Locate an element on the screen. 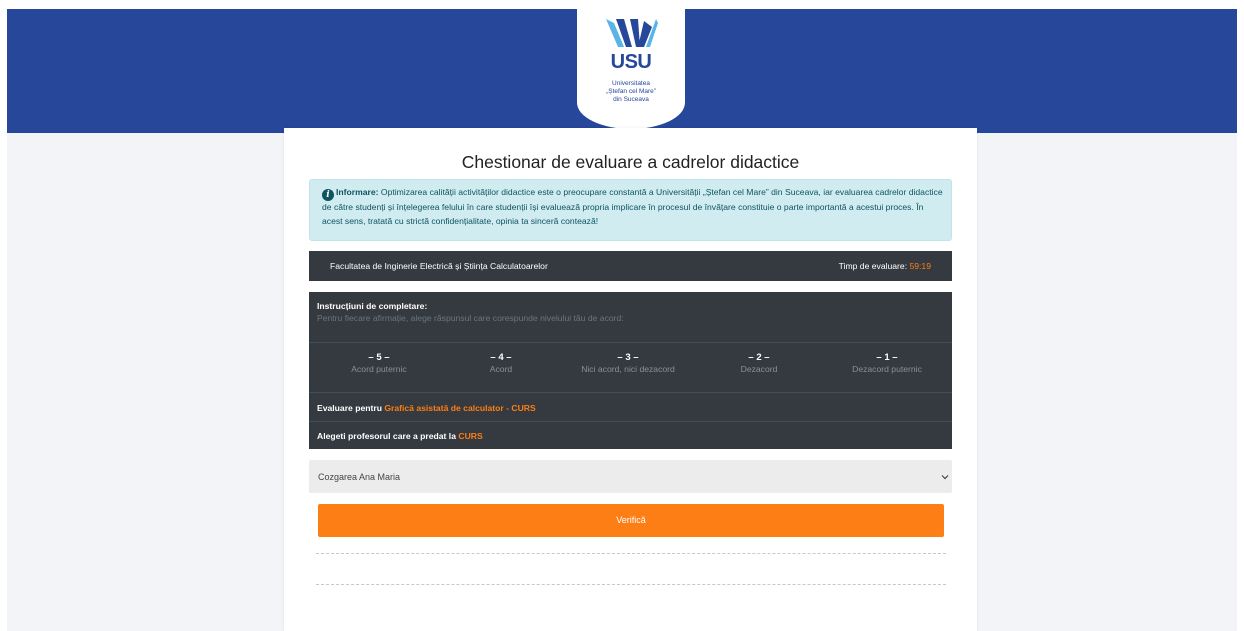 The height and width of the screenshot is (631, 1244). scale-label: Acord puternic is located at coordinates (379, 369).